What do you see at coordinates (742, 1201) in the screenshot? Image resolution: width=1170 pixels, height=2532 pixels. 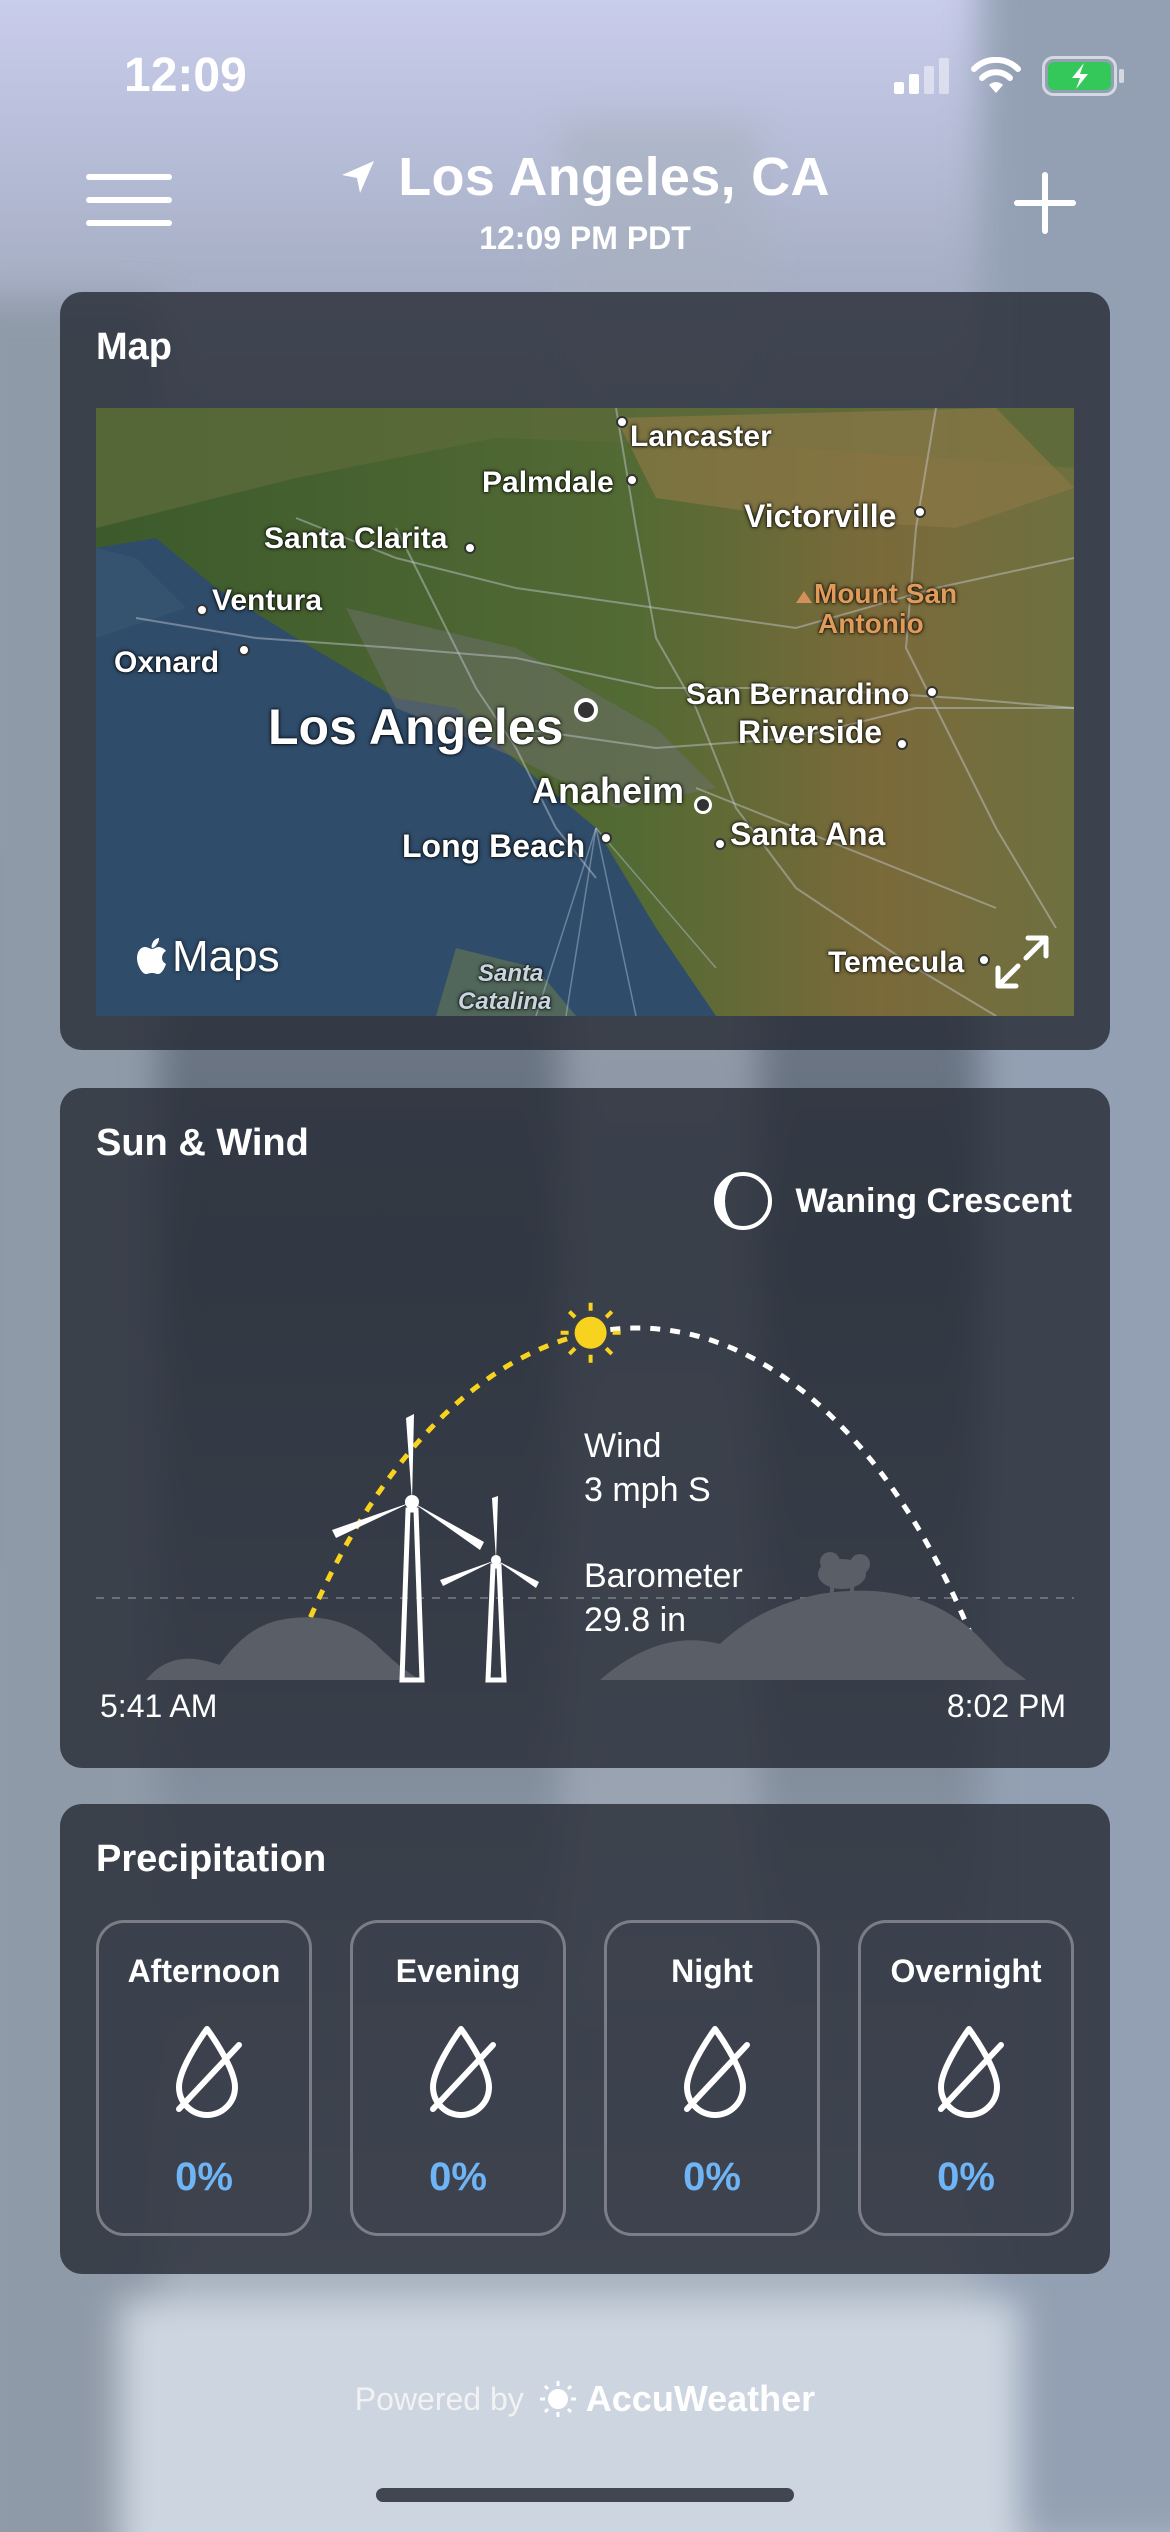 I see `waning-crescent-moon-icon` at bounding box center [742, 1201].